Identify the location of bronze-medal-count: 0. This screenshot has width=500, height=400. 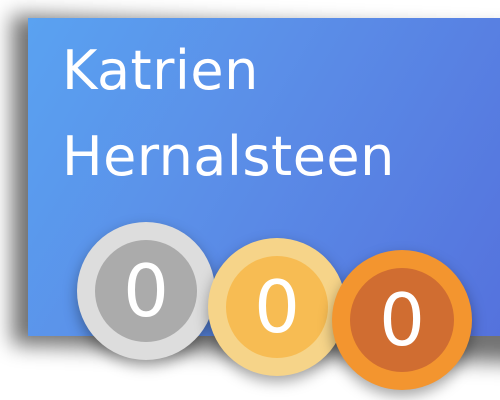
(402, 320).